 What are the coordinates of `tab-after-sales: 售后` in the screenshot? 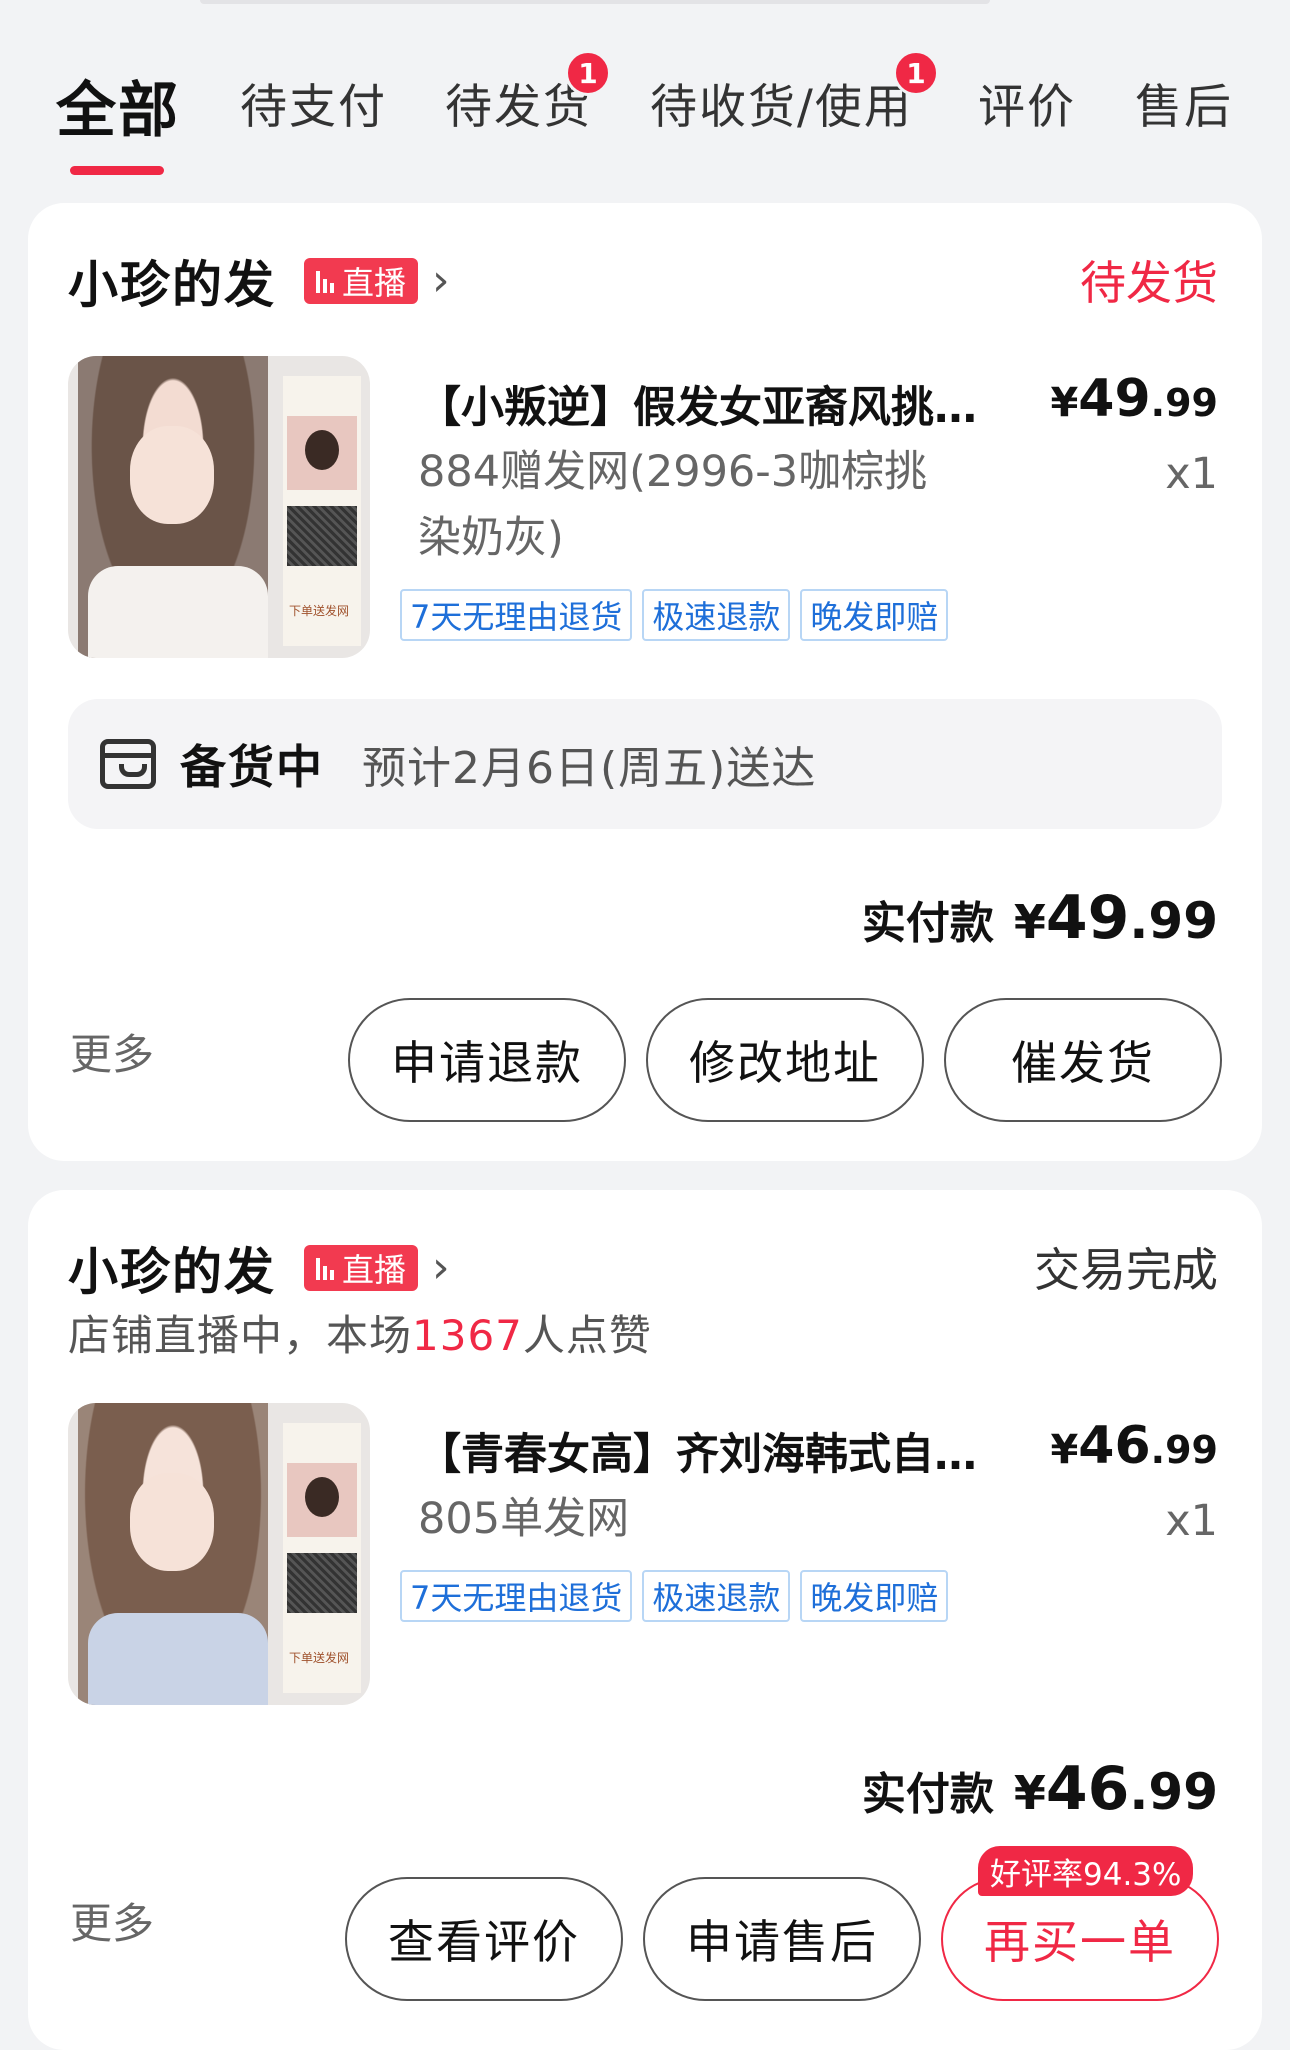 It's located at (1184, 102).